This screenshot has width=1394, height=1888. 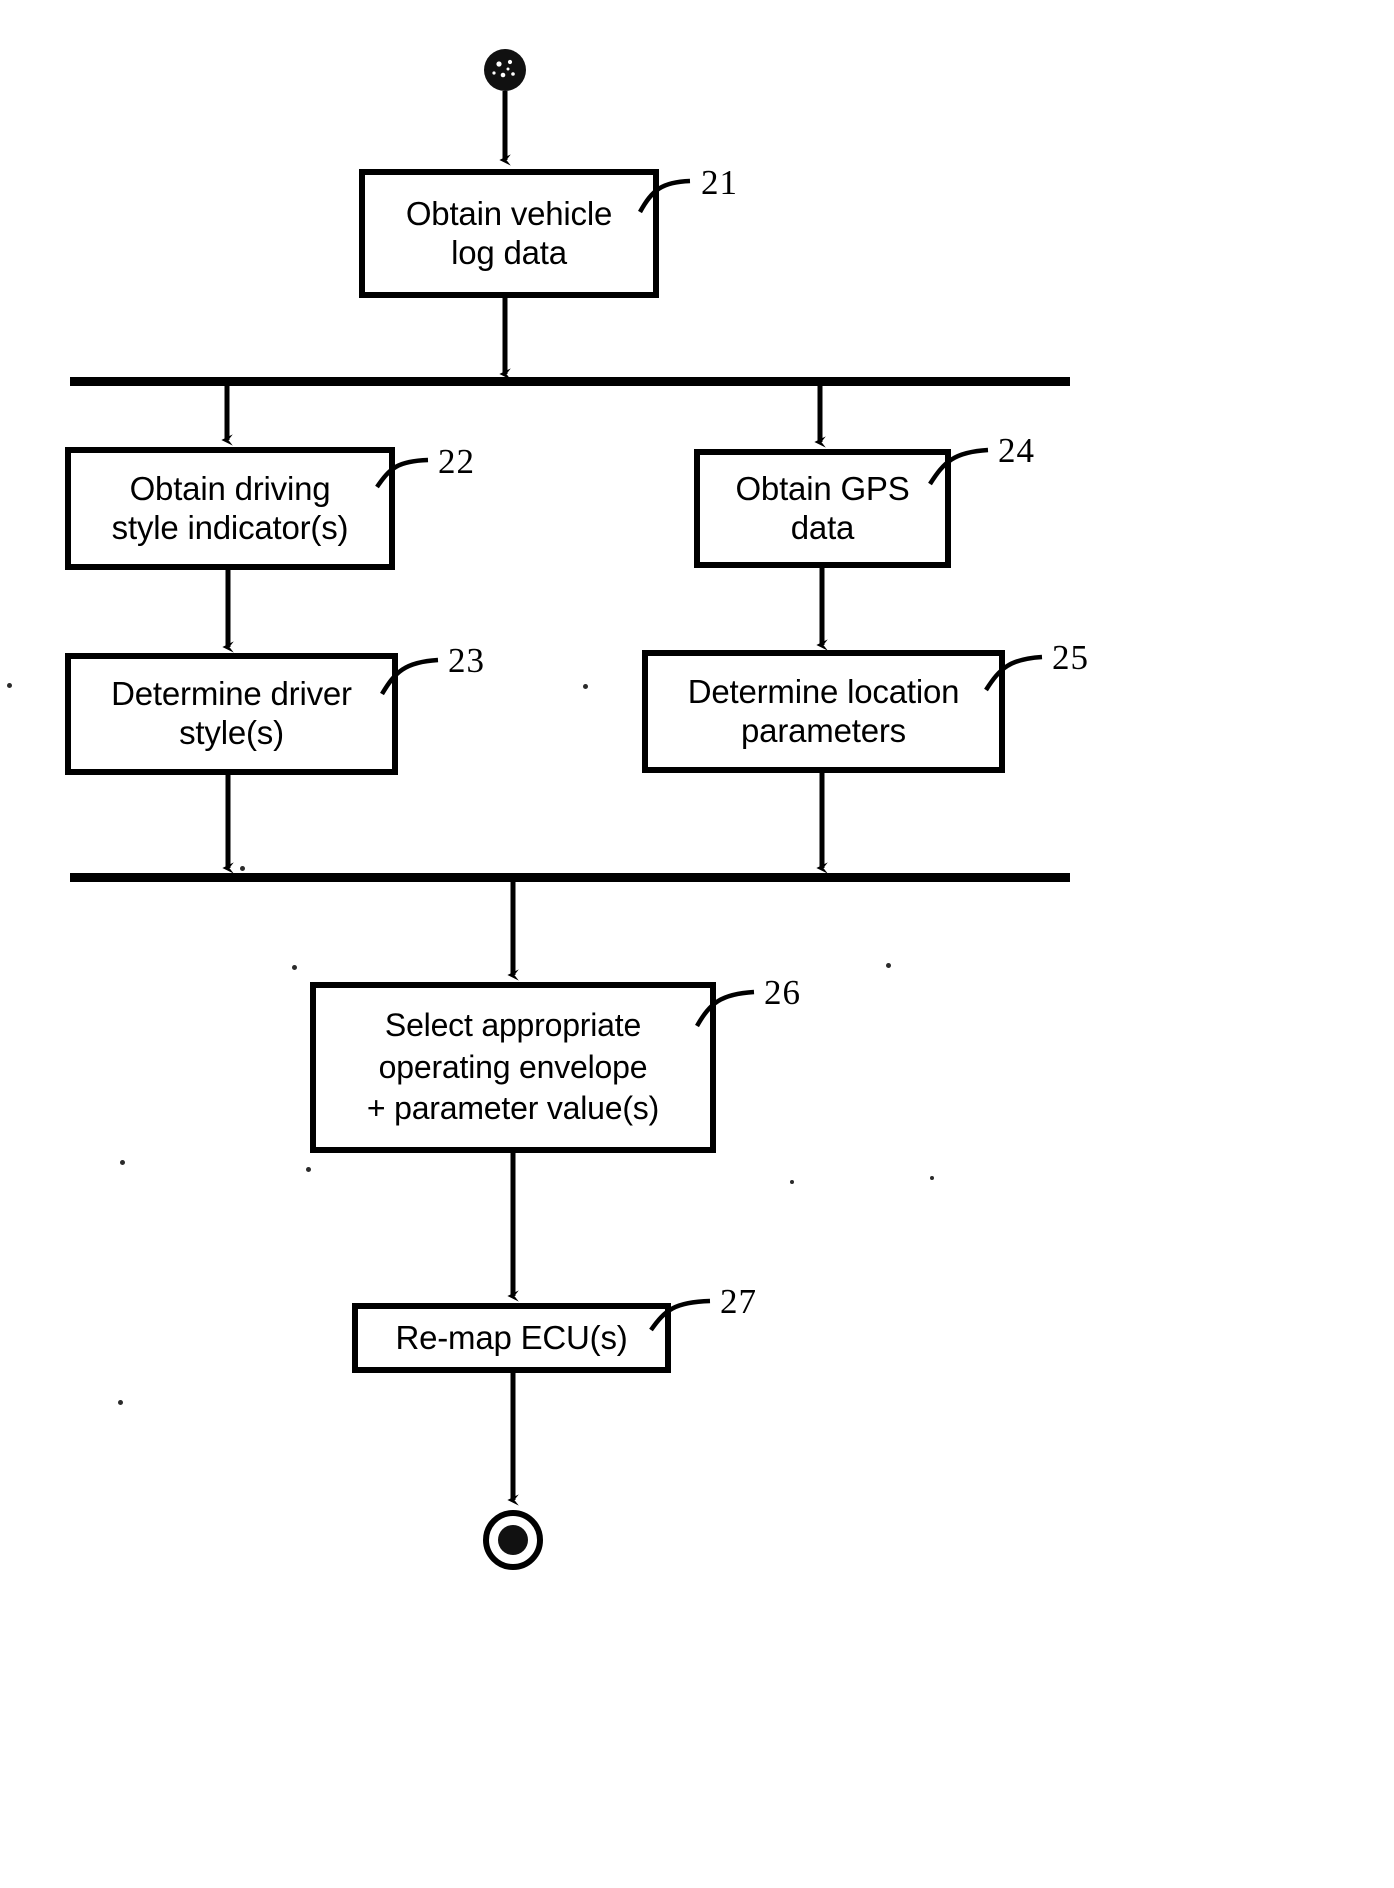 What do you see at coordinates (570, 381) in the screenshot?
I see `fork-bar` at bounding box center [570, 381].